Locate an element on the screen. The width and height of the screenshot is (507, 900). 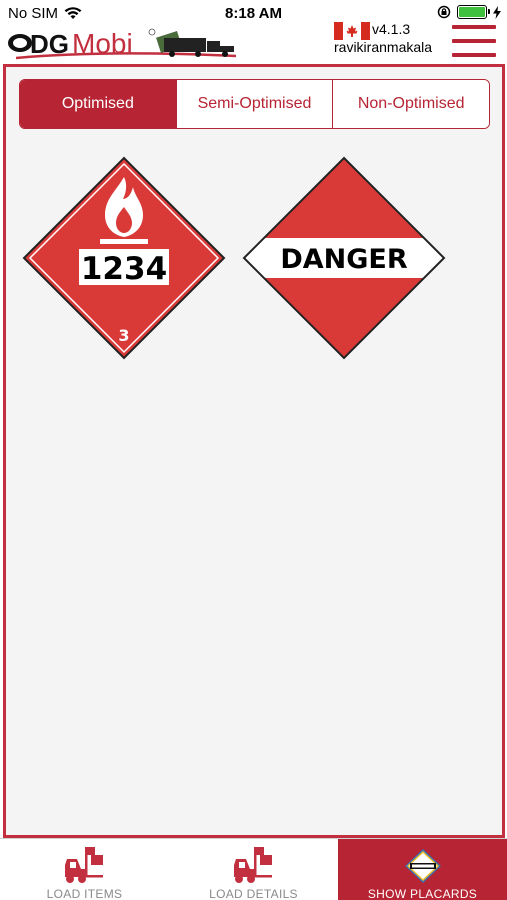
danger-placard: DANGER is located at coordinates (344, 258).